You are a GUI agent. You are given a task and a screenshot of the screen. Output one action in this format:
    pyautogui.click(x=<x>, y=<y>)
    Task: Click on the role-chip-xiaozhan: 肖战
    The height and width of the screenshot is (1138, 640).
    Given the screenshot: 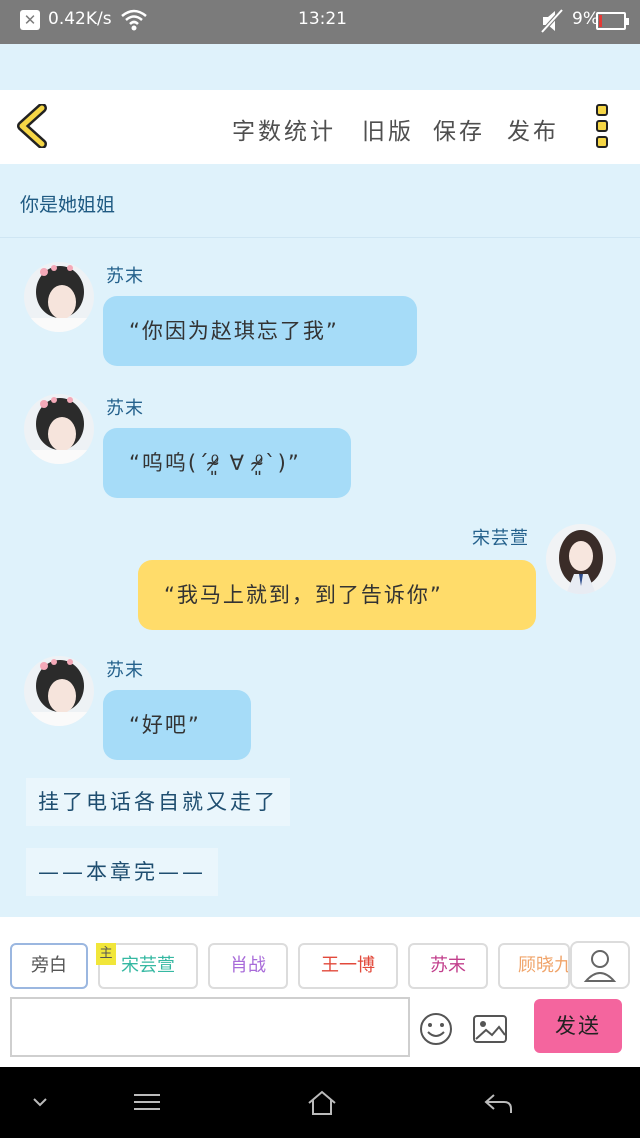 What is the action you would take?
    pyautogui.click(x=248, y=966)
    